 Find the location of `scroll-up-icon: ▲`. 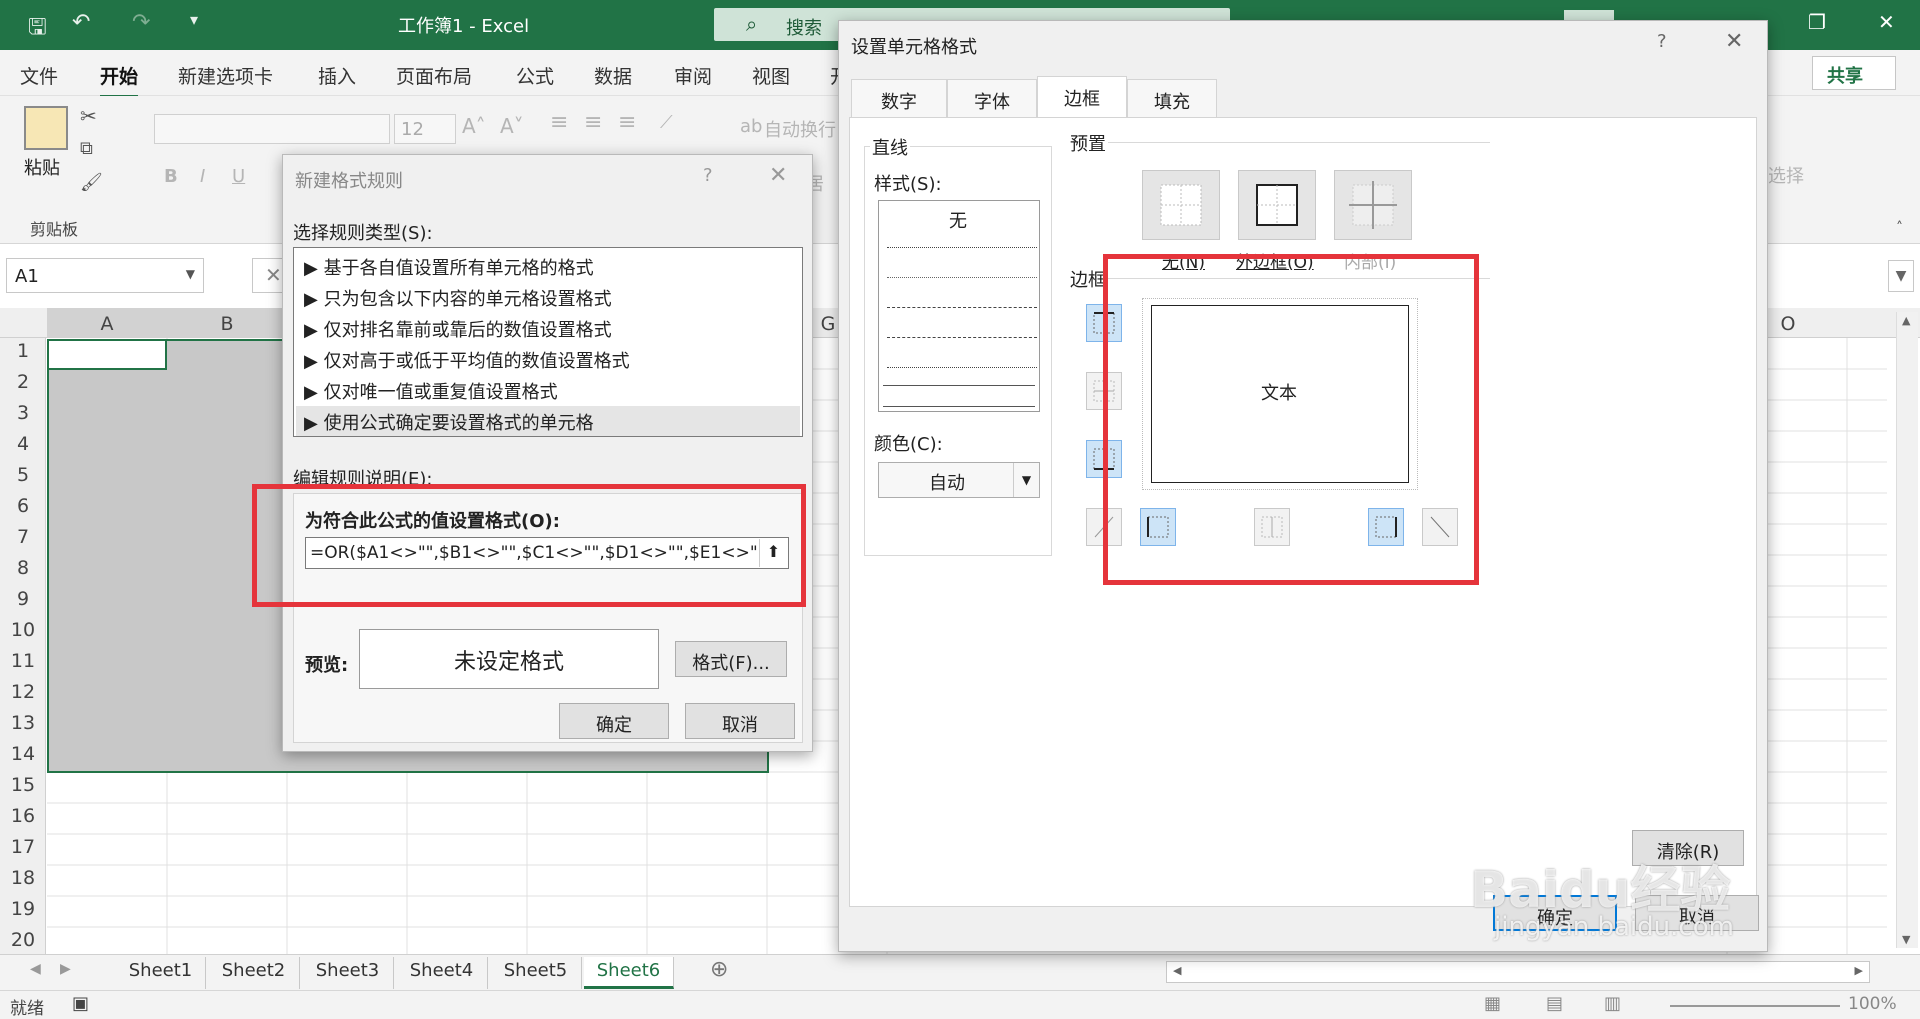

scroll-up-icon: ▲ is located at coordinates (1906, 320).